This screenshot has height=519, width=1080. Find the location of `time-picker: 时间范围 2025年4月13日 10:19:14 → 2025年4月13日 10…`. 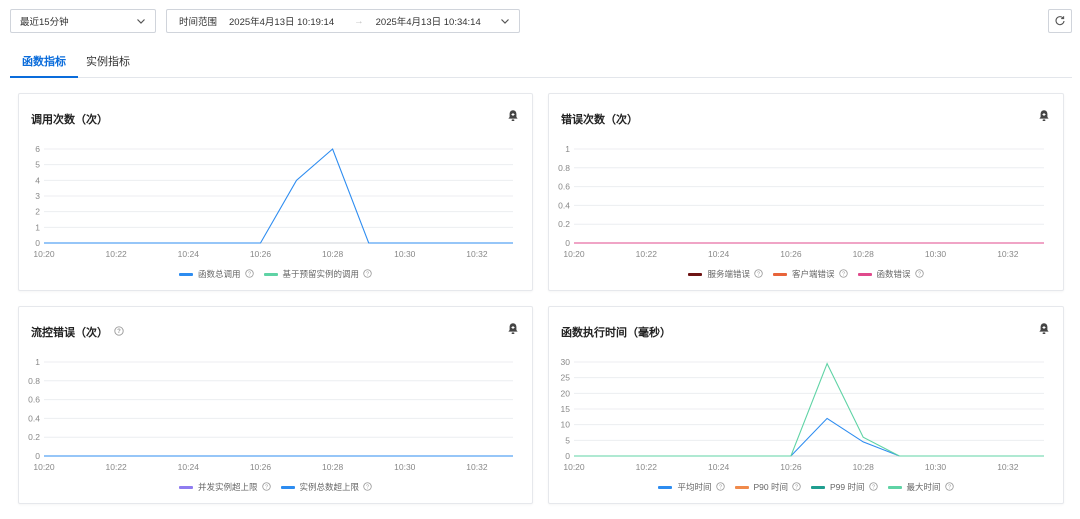

time-picker: 时间范围 2025年4月13日 10:19:14 → 2025年4月13日 10… is located at coordinates (343, 21).